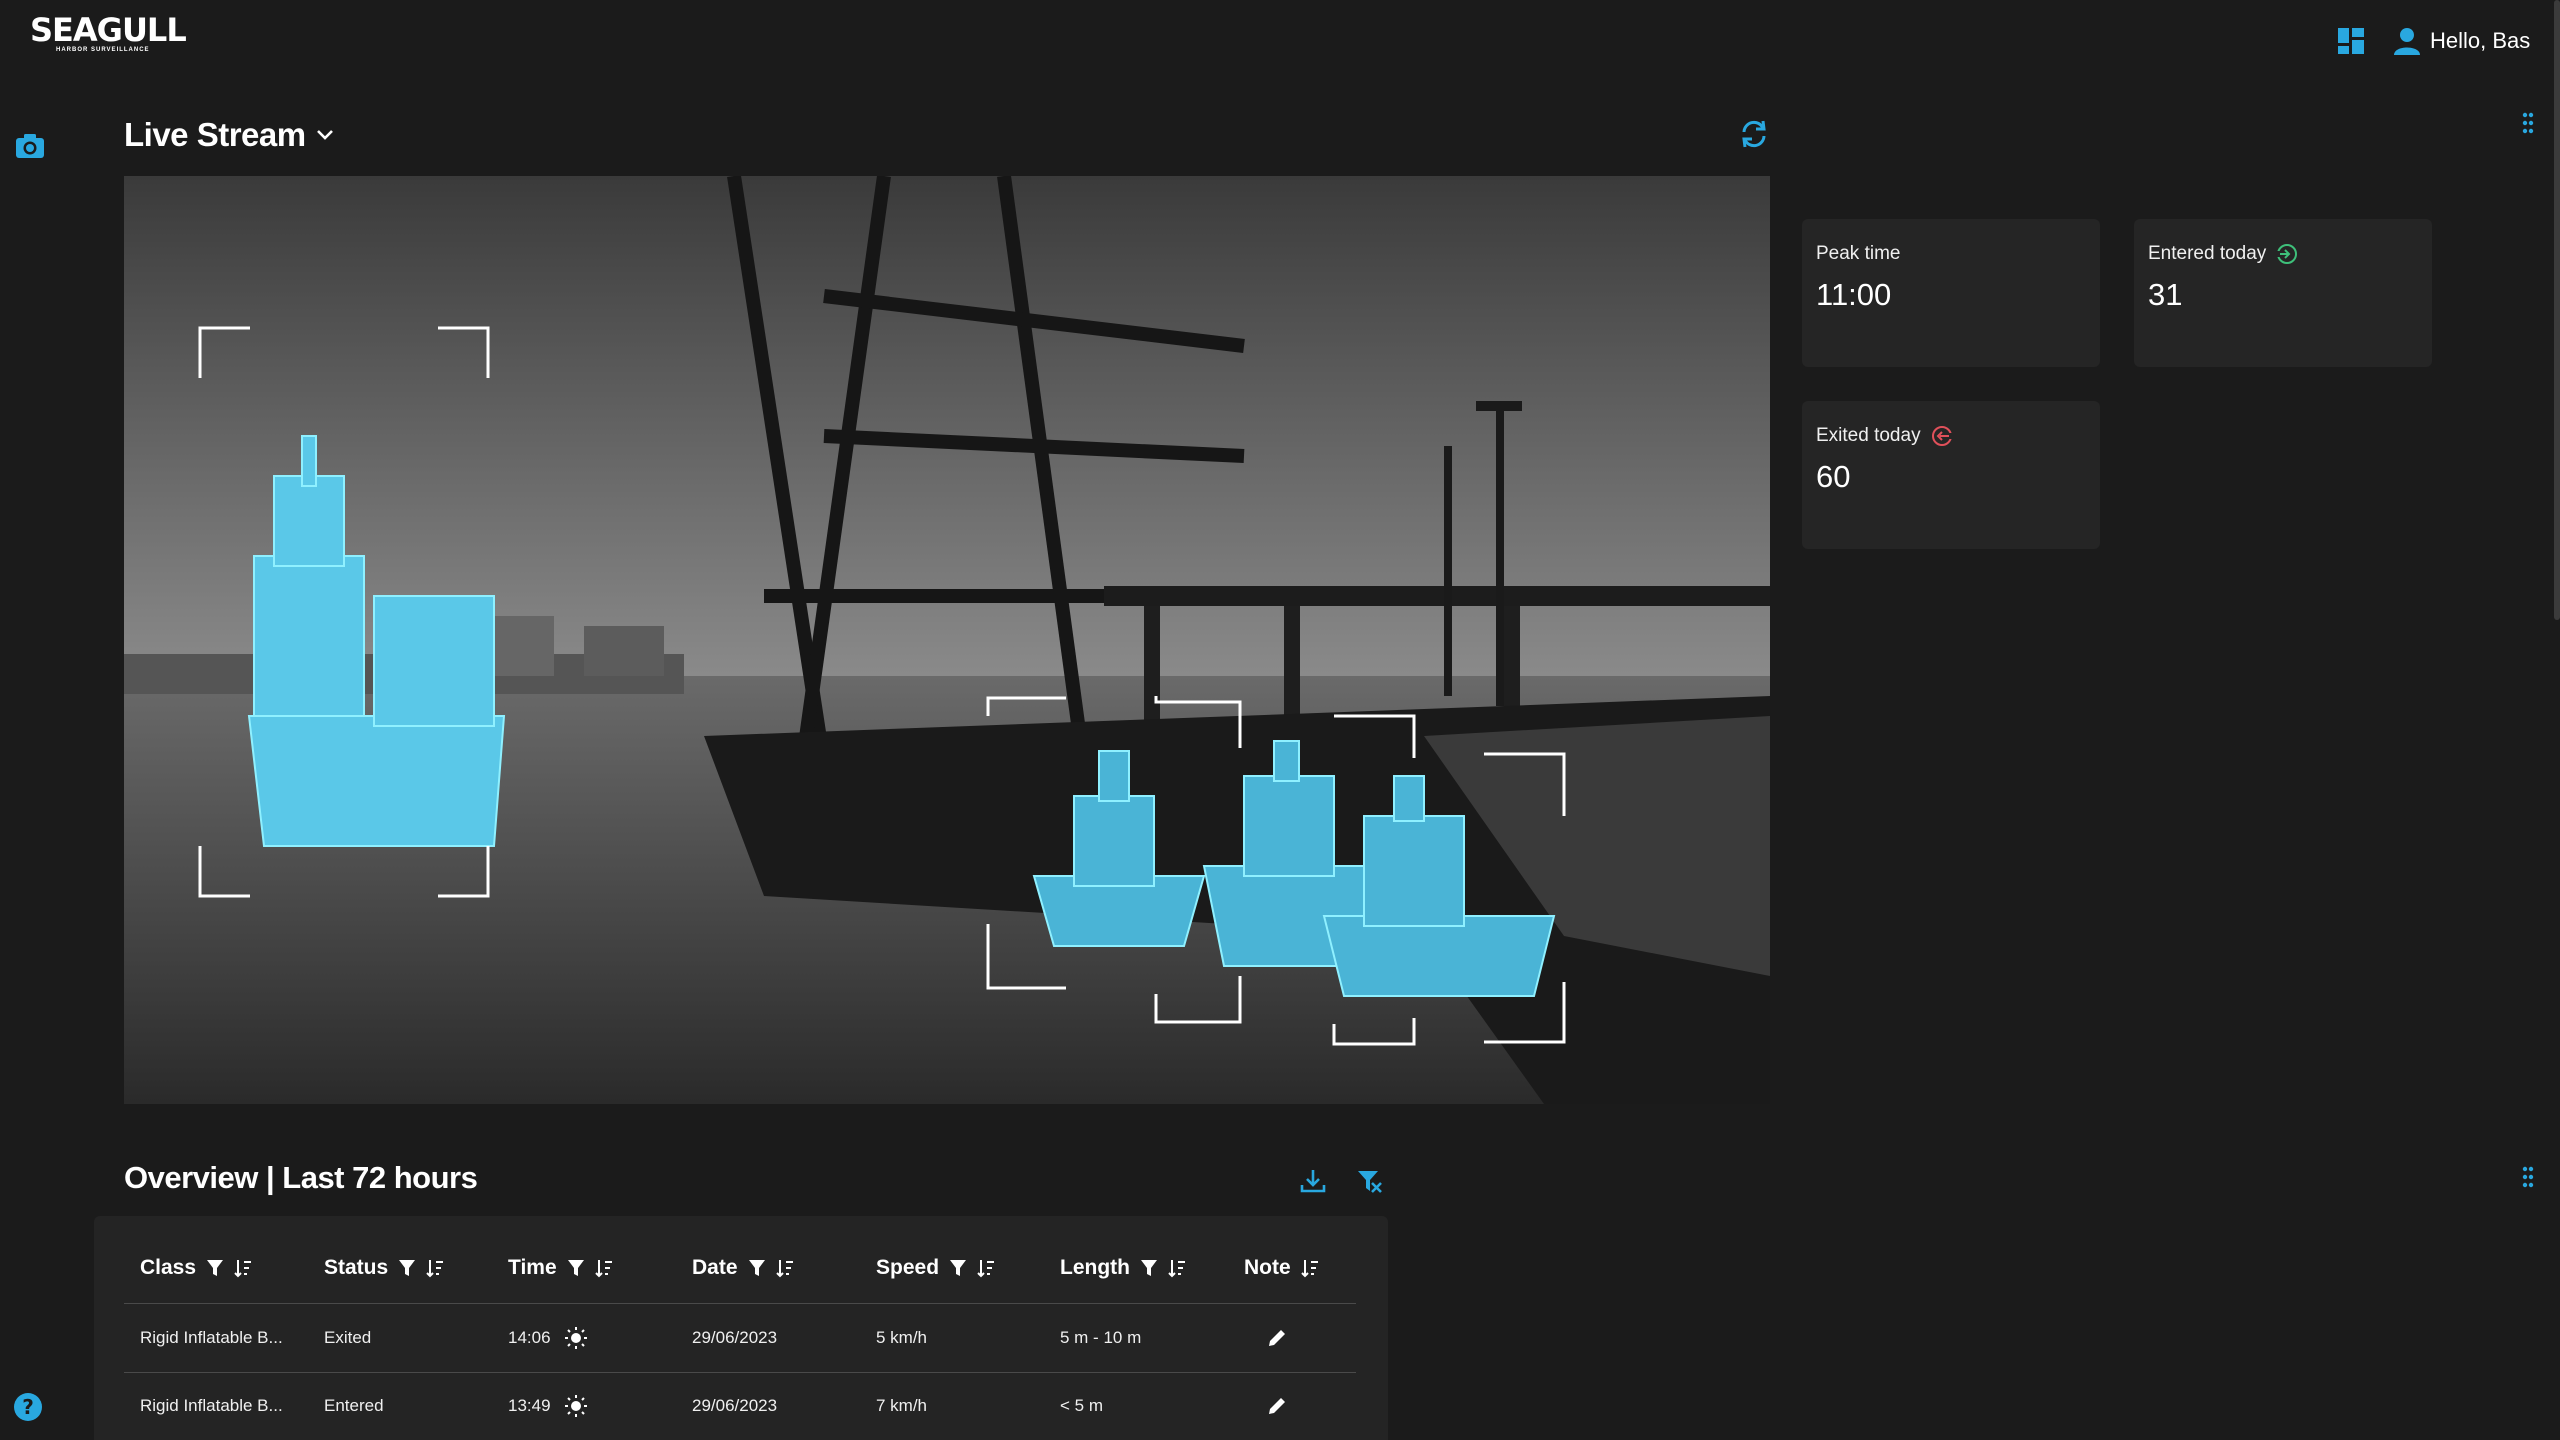 The height and width of the screenshot is (1440, 2560). What do you see at coordinates (743, 1268) in the screenshot?
I see `column-header-date: Date` at bounding box center [743, 1268].